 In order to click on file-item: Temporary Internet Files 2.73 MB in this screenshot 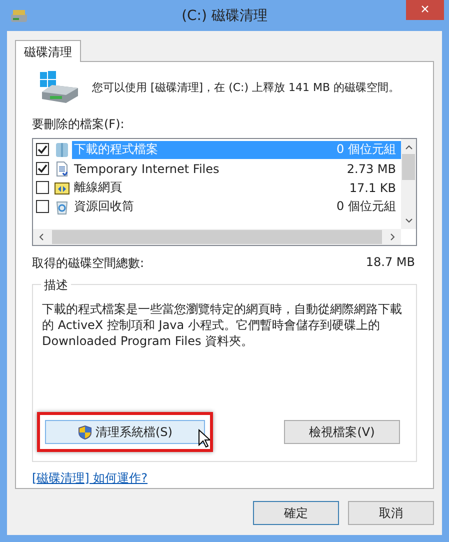, I will do `click(236, 169)`.